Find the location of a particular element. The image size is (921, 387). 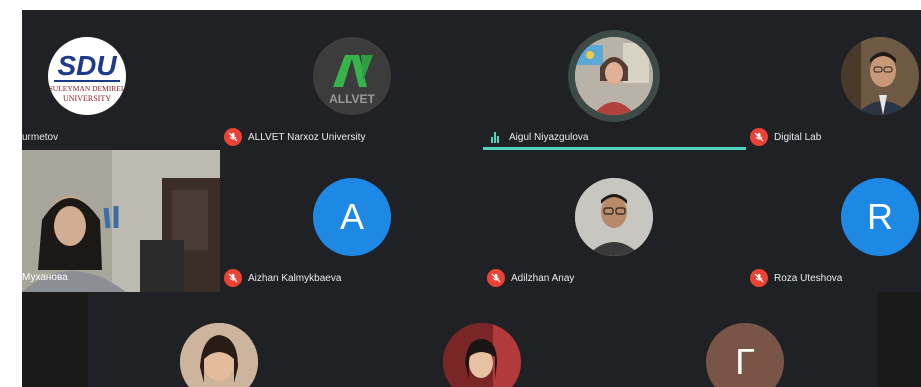

participant-namebar: Муханова is located at coordinates (45, 276).